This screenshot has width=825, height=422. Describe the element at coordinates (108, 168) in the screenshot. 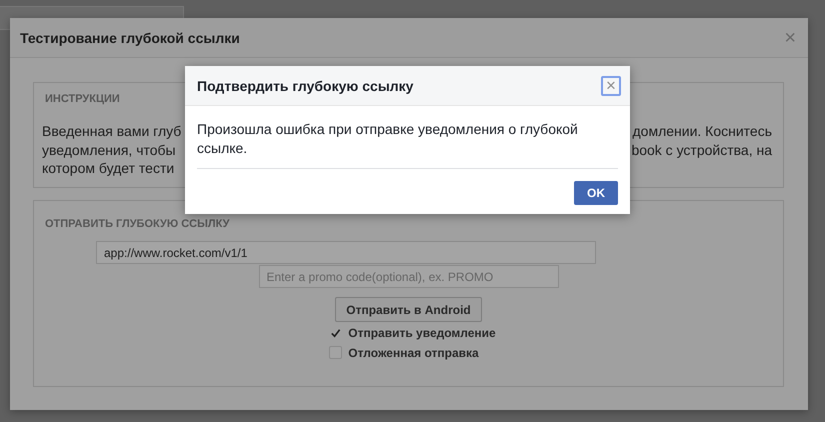

I see `instruction-text: котором будет тести` at that location.